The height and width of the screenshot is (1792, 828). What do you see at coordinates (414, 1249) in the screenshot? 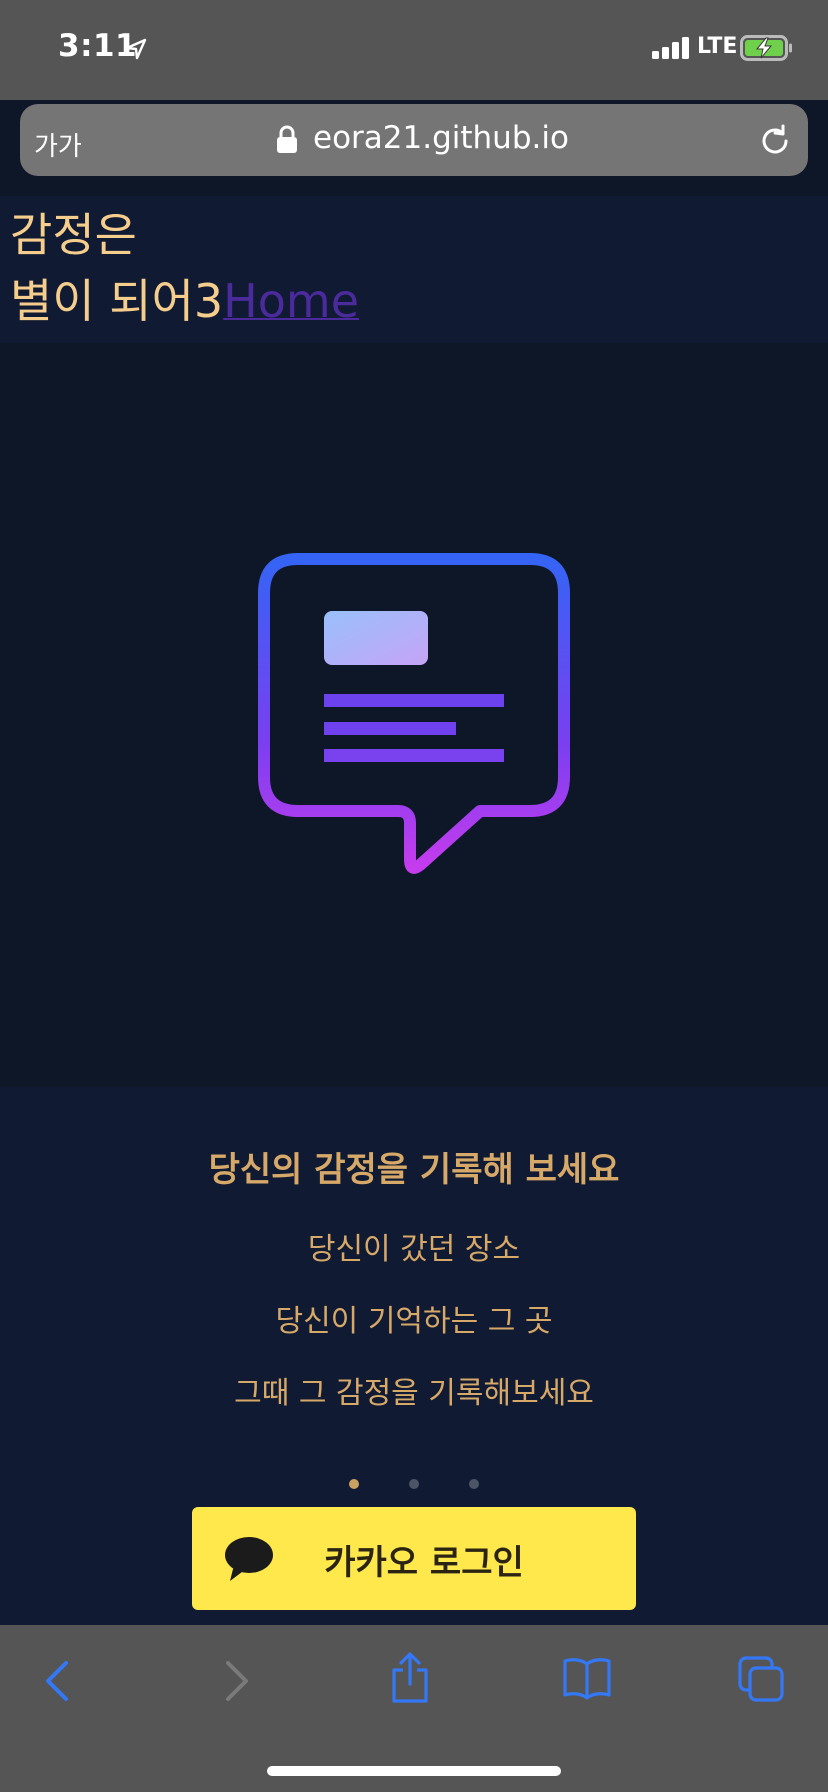
I see `panel-line-1: 당신이 갔던 장소` at bounding box center [414, 1249].